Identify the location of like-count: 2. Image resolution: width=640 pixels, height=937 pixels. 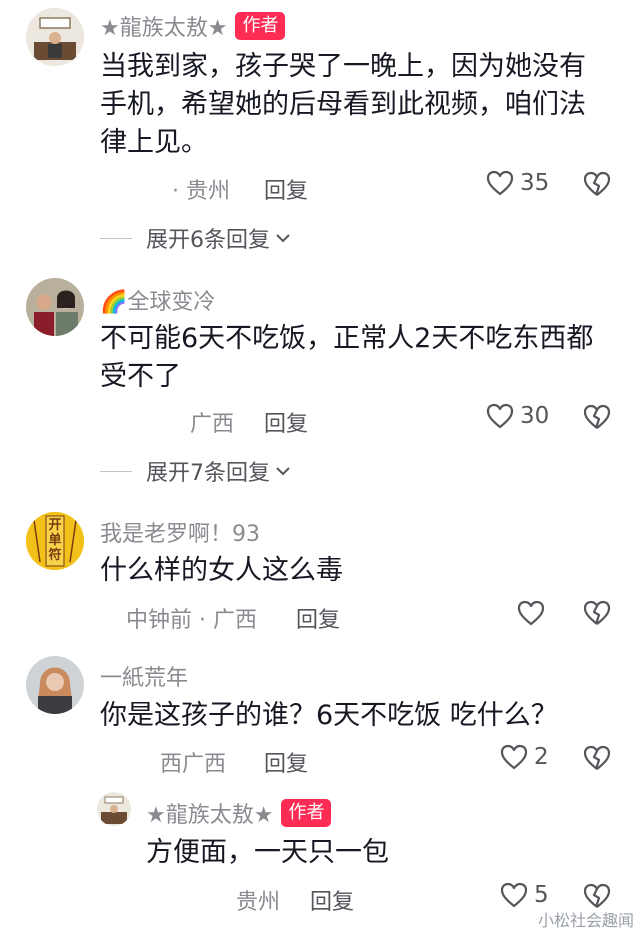
(541, 757).